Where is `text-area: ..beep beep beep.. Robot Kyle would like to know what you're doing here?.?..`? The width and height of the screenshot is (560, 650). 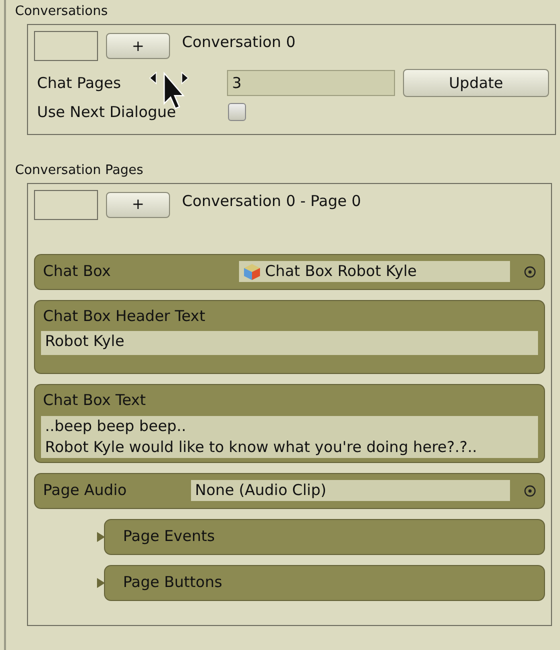
text-area: ..beep beep beep.. Robot Kyle would like to know what you're doing here?.?.. is located at coordinates (289, 437).